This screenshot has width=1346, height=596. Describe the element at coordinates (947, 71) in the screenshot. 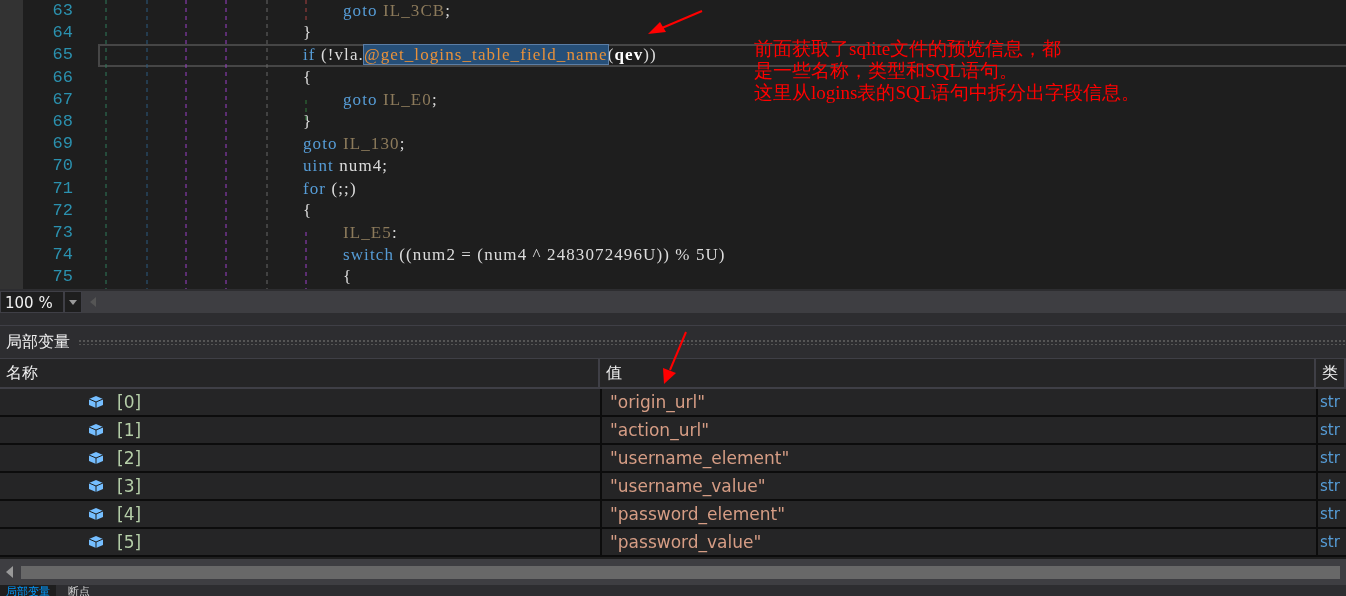

I see `annotation-note: 前面获取了sqlite文件的预览信息，都 是一些名称，类型和SQL语句。 这里从logins表的SQL语句中拆分出字段信息。` at that location.